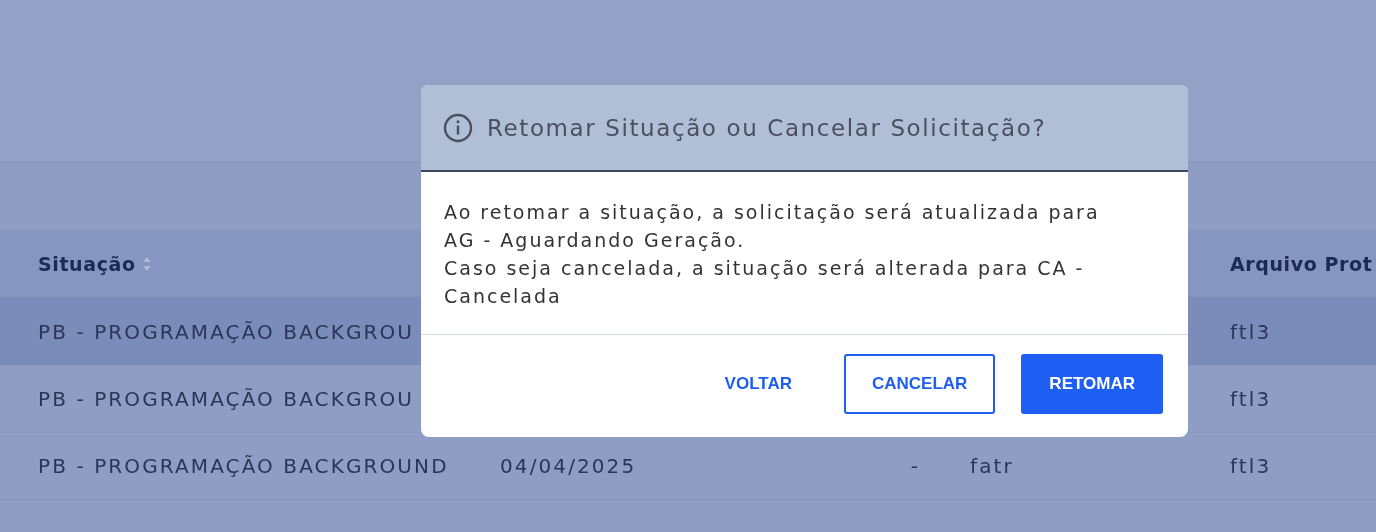 This screenshot has height=532, width=1376. What do you see at coordinates (992, 466) in the screenshot?
I see `table-cell-text: fatr` at bounding box center [992, 466].